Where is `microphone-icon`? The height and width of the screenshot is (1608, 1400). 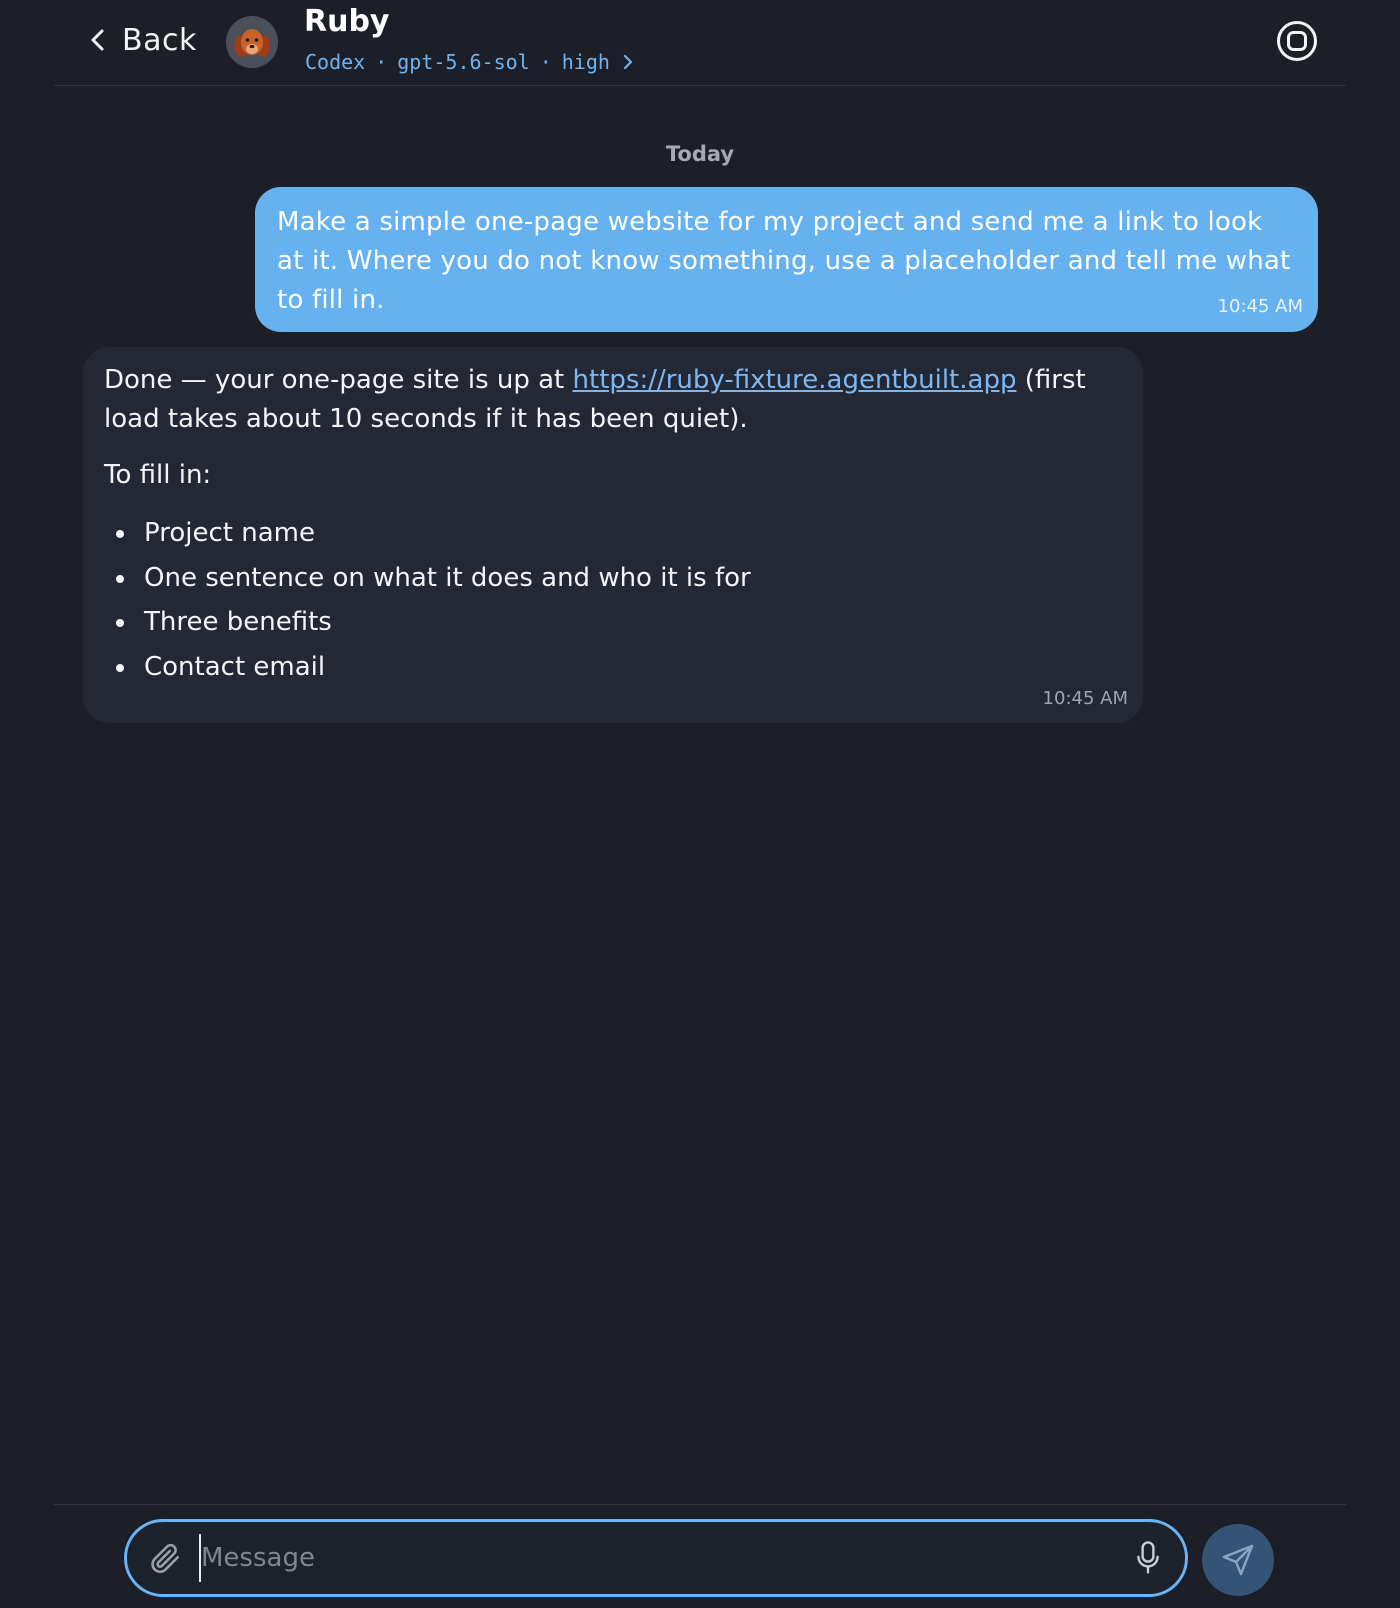
microphone-icon is located at coordinates (1148, 1557).